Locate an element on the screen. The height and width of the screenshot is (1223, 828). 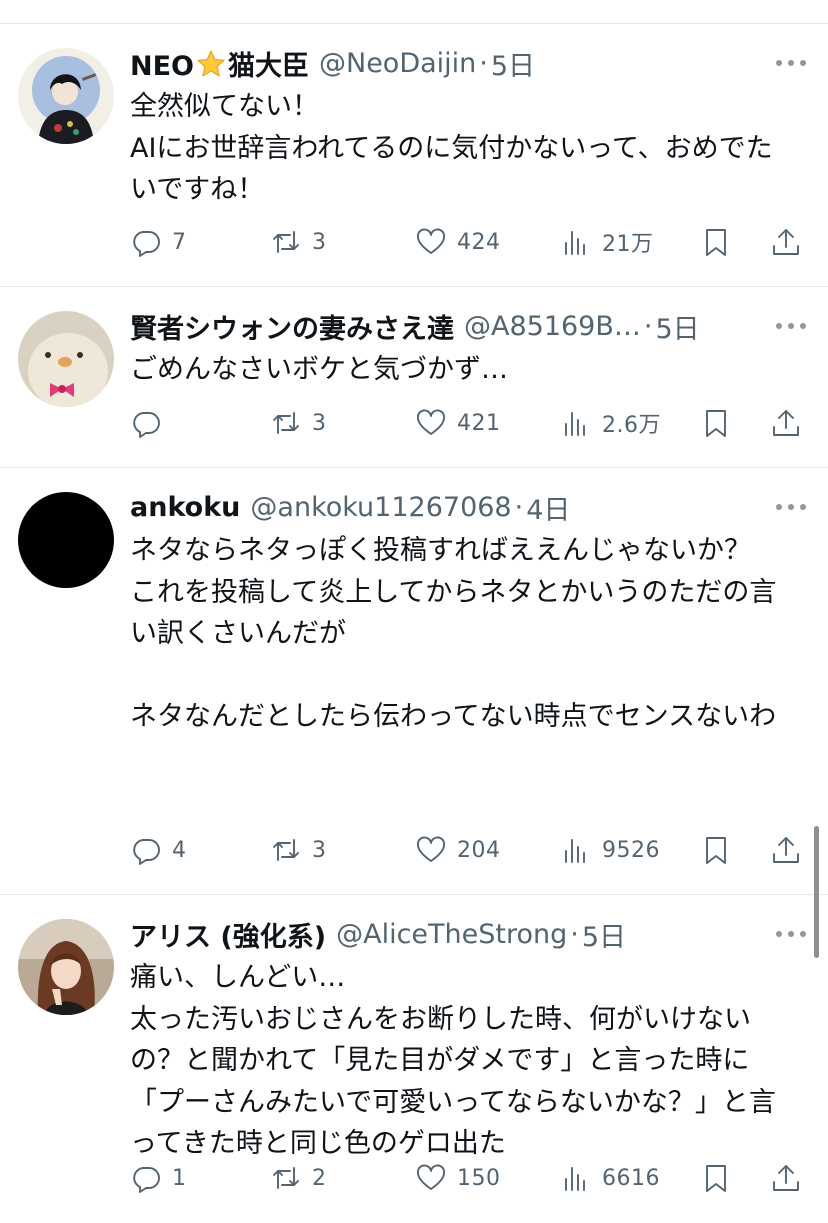
reply-button: 1 is located at coordinates (158, 1178).